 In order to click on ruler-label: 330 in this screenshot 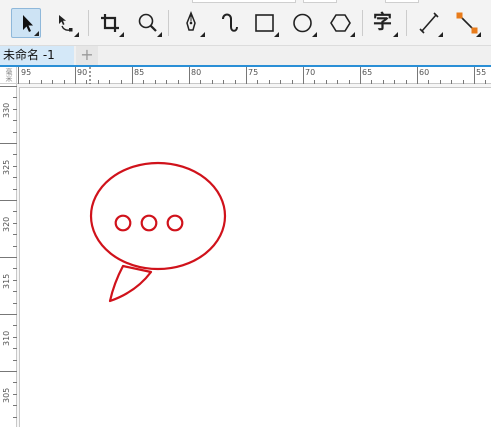, I will do `click(6, 110)`.